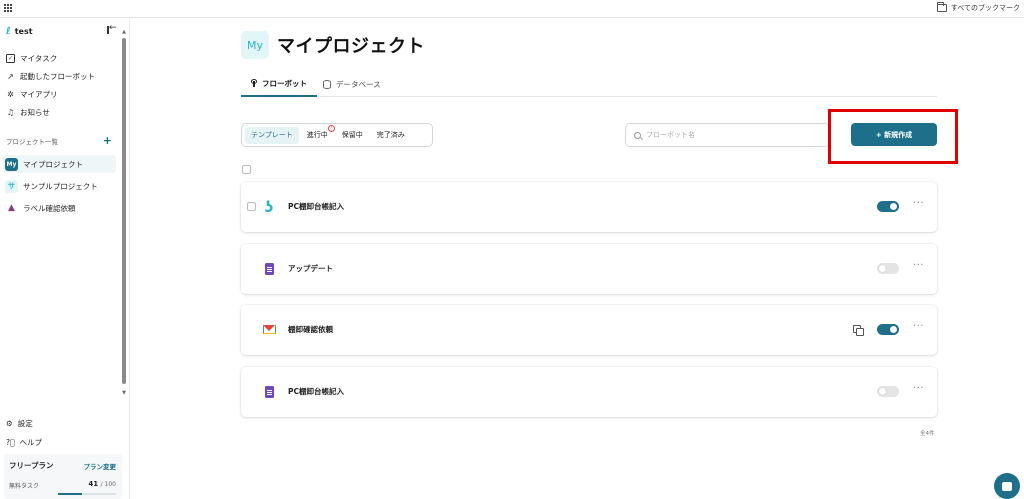 The width and height of the screenshot is (1024, 499). I want to click on nav-launched-flowbots: ↗ 起動したフローボット, so click(50, 76).